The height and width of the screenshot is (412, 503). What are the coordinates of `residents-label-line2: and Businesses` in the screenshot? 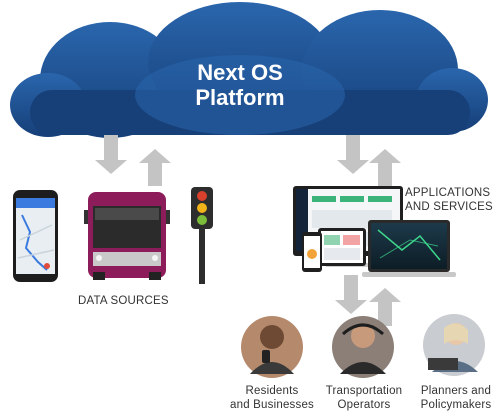 It's located at (272, 405).